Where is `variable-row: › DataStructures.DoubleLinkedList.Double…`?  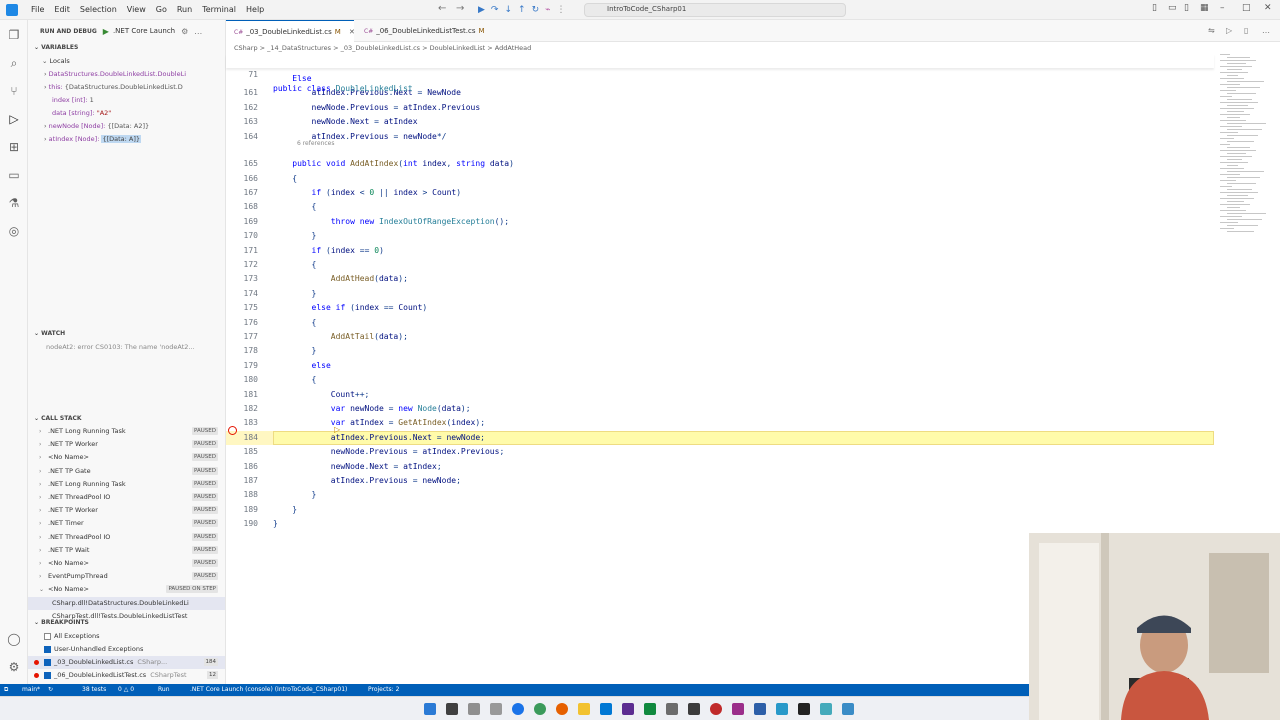 variable-row: › DataStructures.DoubleLinkedList.Double… is located at coordinates (134, 74).